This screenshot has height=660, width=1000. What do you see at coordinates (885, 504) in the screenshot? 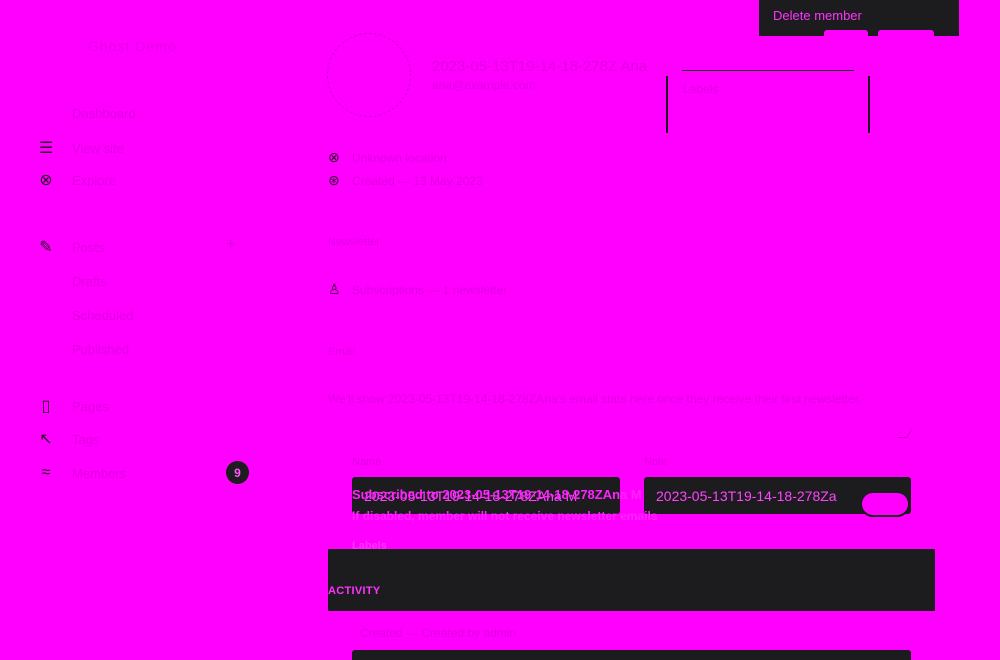
I see `newsletter-toggle` at bounding box center [885, 504].